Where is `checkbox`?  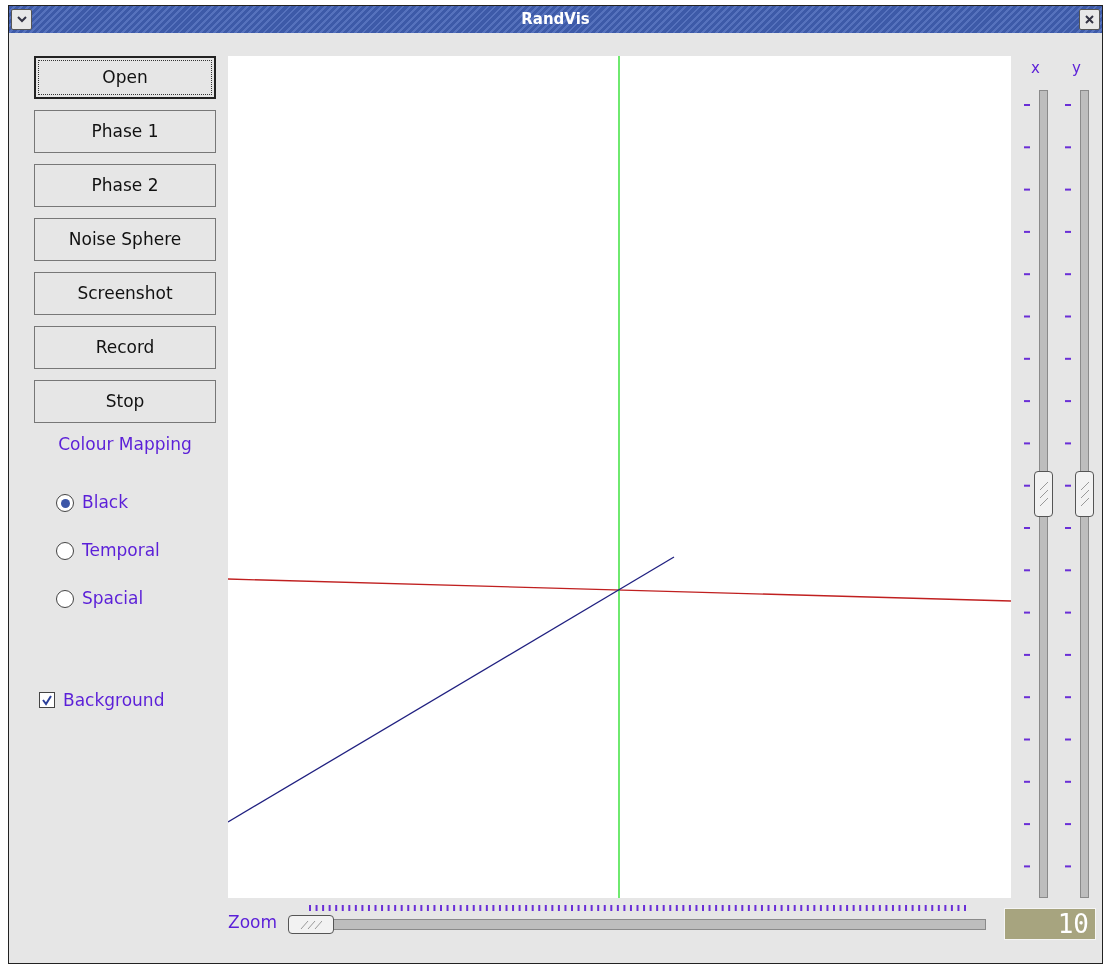 checkbox is located at coordinates (47, 700).